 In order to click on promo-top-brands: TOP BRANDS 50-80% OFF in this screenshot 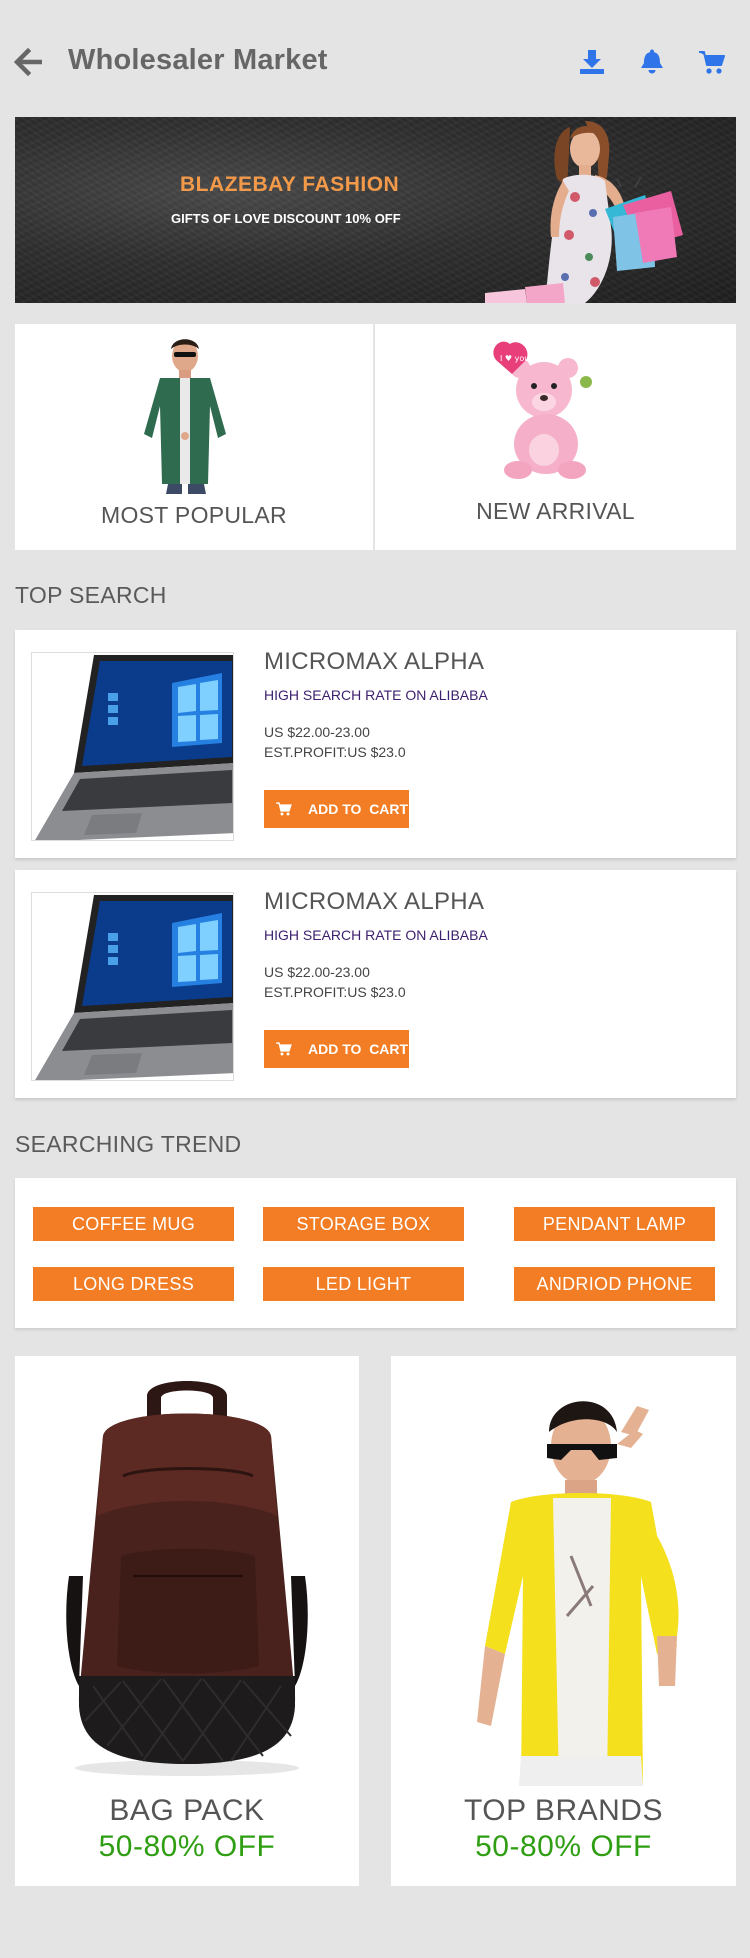, I will do `click(563, 1621)`.